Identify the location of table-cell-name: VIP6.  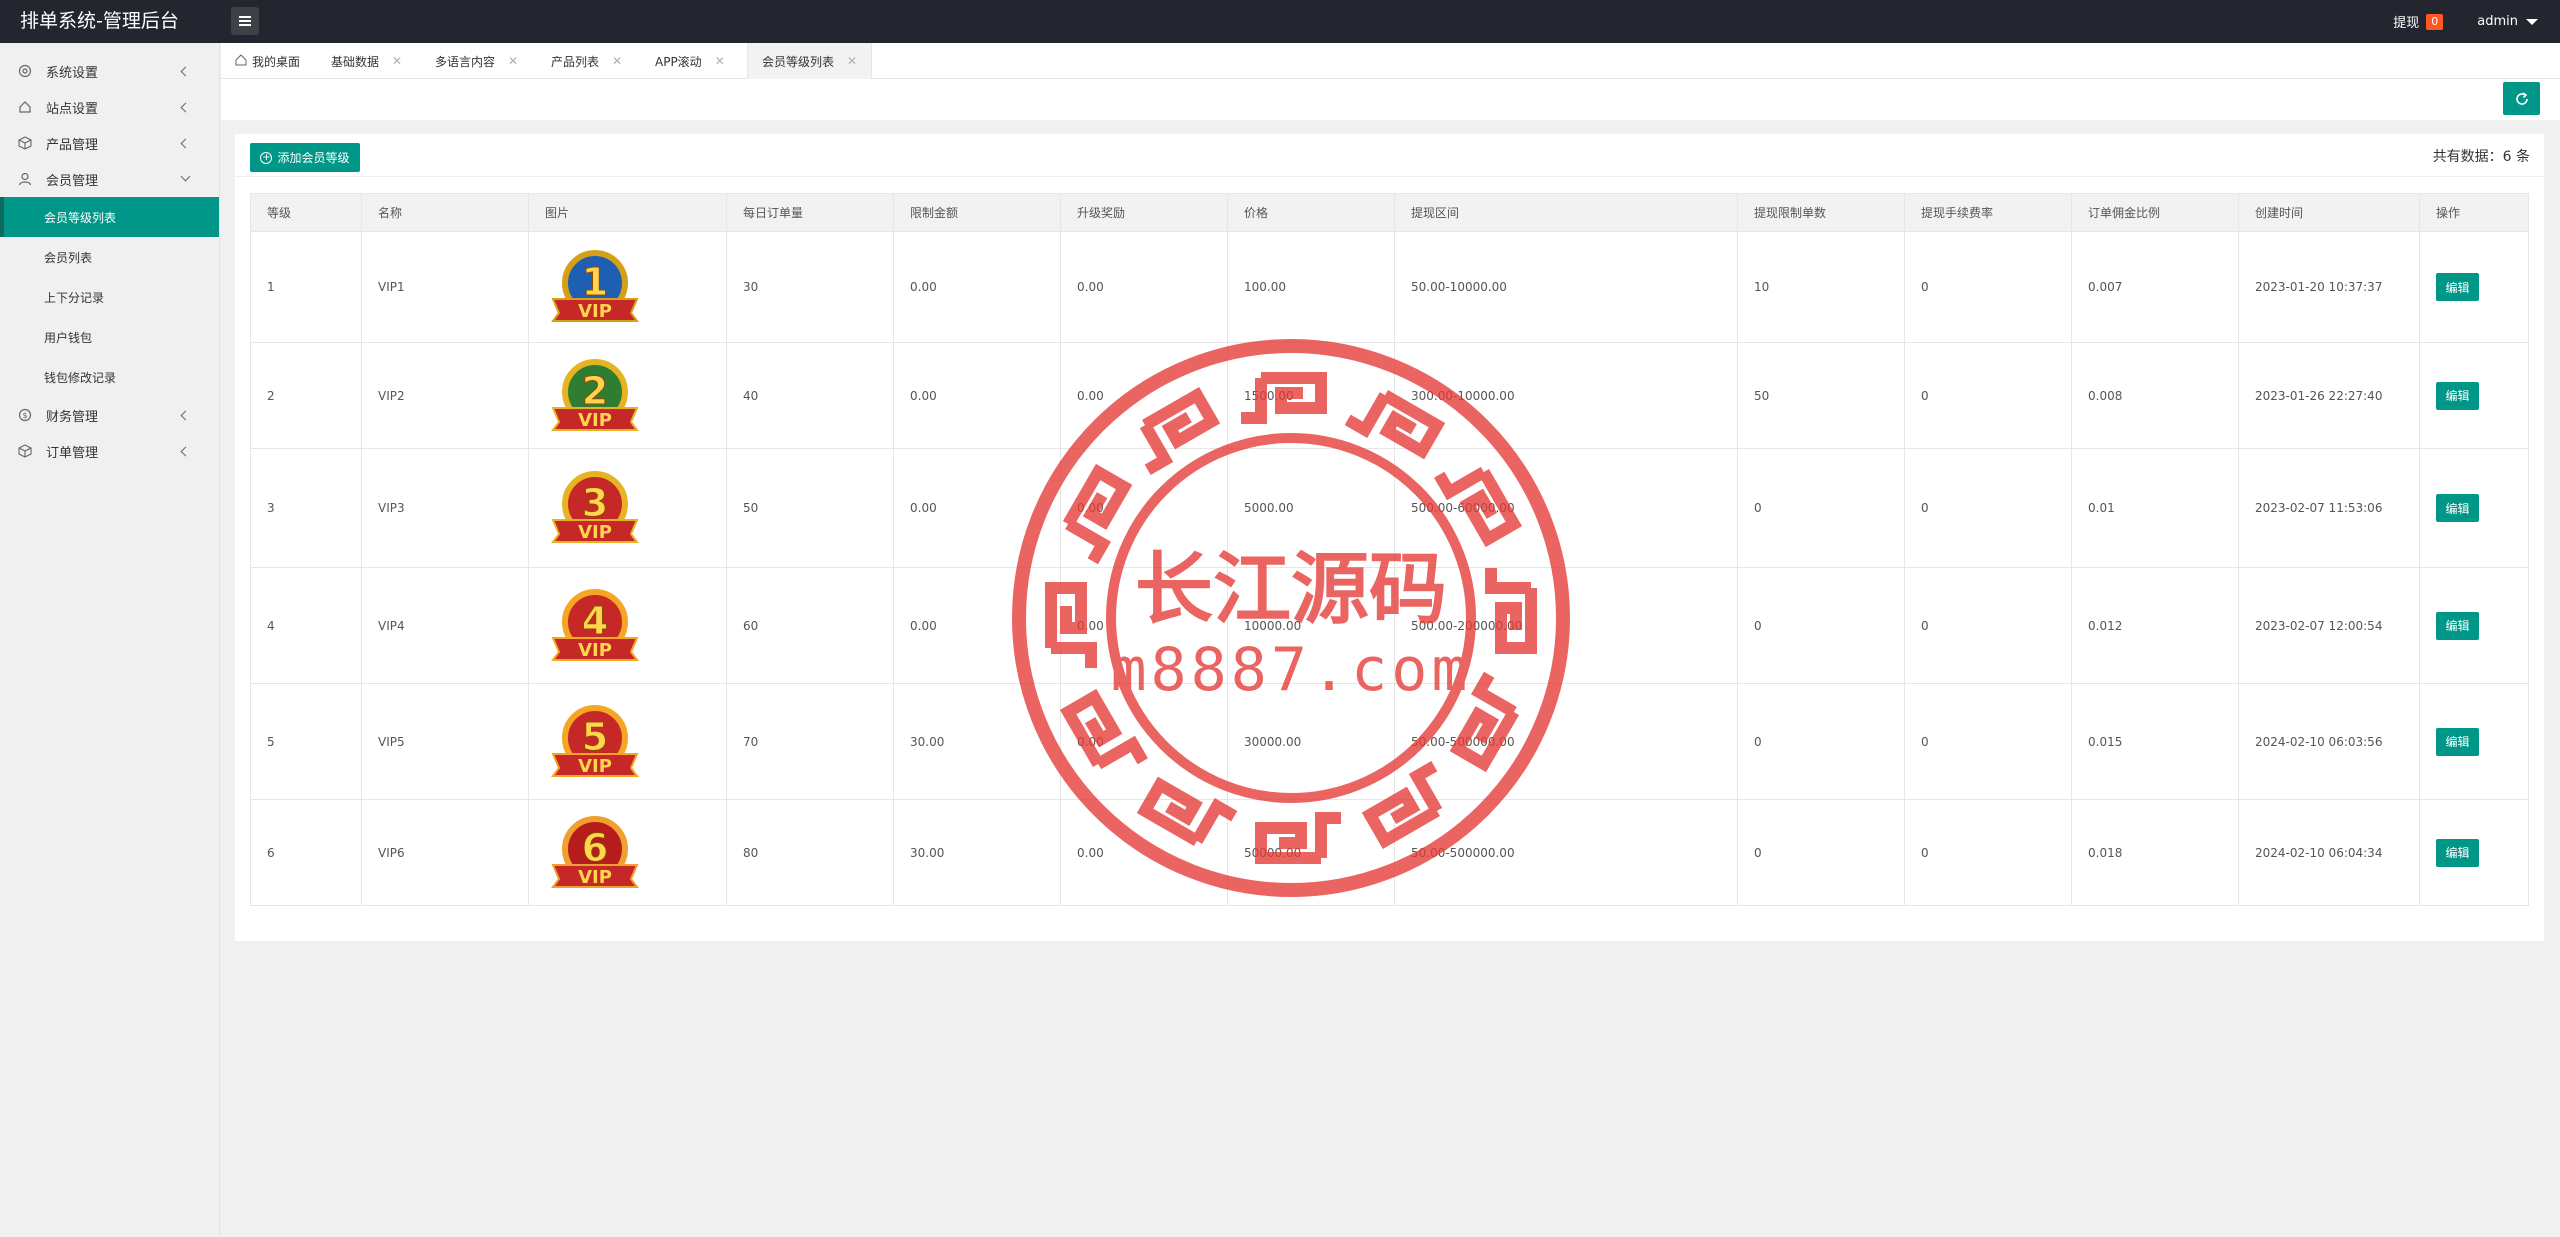
(445, 852).